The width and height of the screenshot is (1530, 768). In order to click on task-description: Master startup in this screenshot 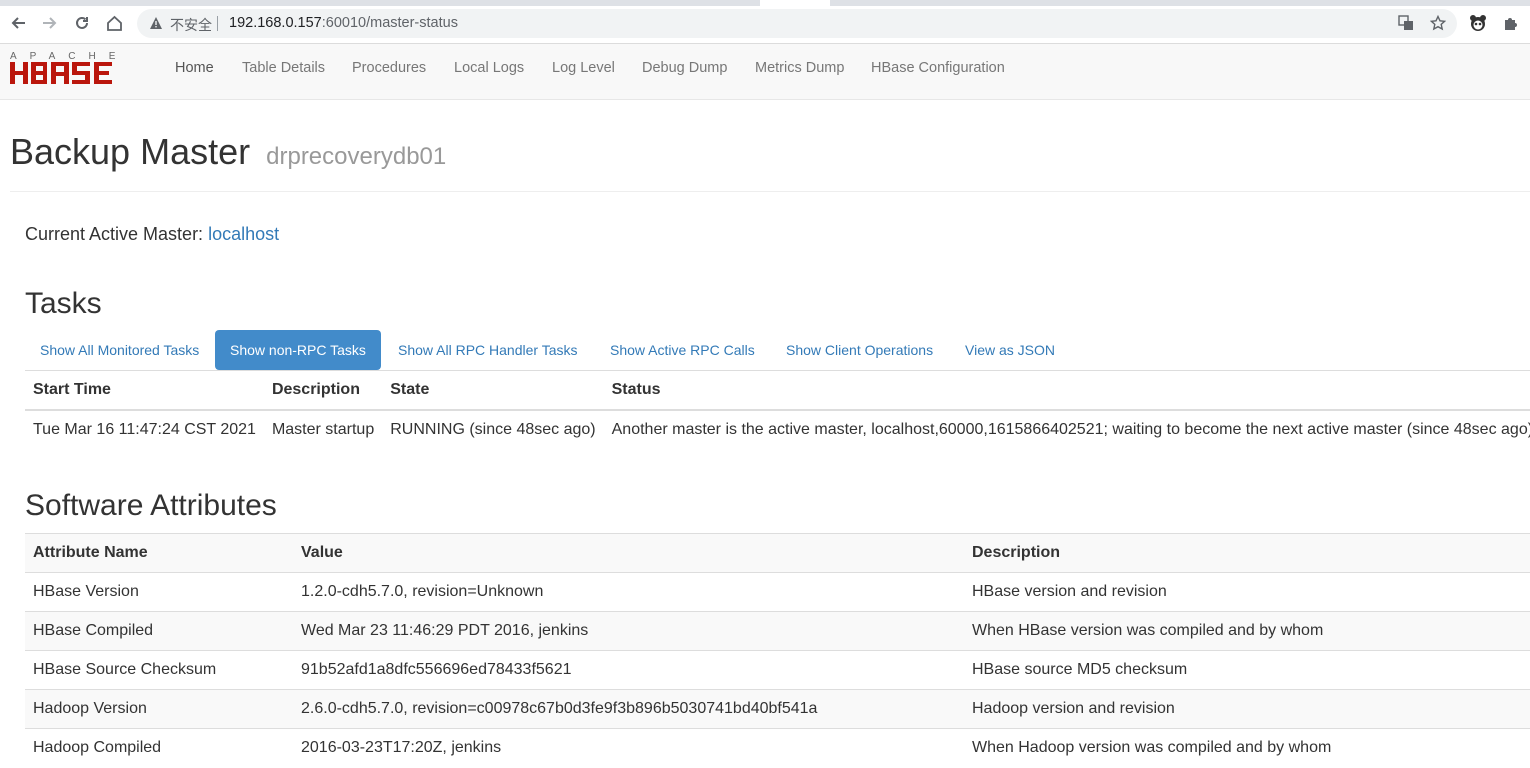, I will do `click(323, 429)`.